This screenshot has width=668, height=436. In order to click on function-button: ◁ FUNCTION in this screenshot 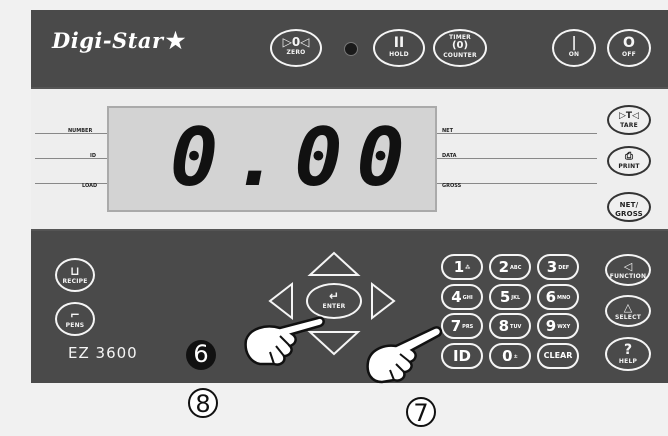, I will do `click(628, 270)`.